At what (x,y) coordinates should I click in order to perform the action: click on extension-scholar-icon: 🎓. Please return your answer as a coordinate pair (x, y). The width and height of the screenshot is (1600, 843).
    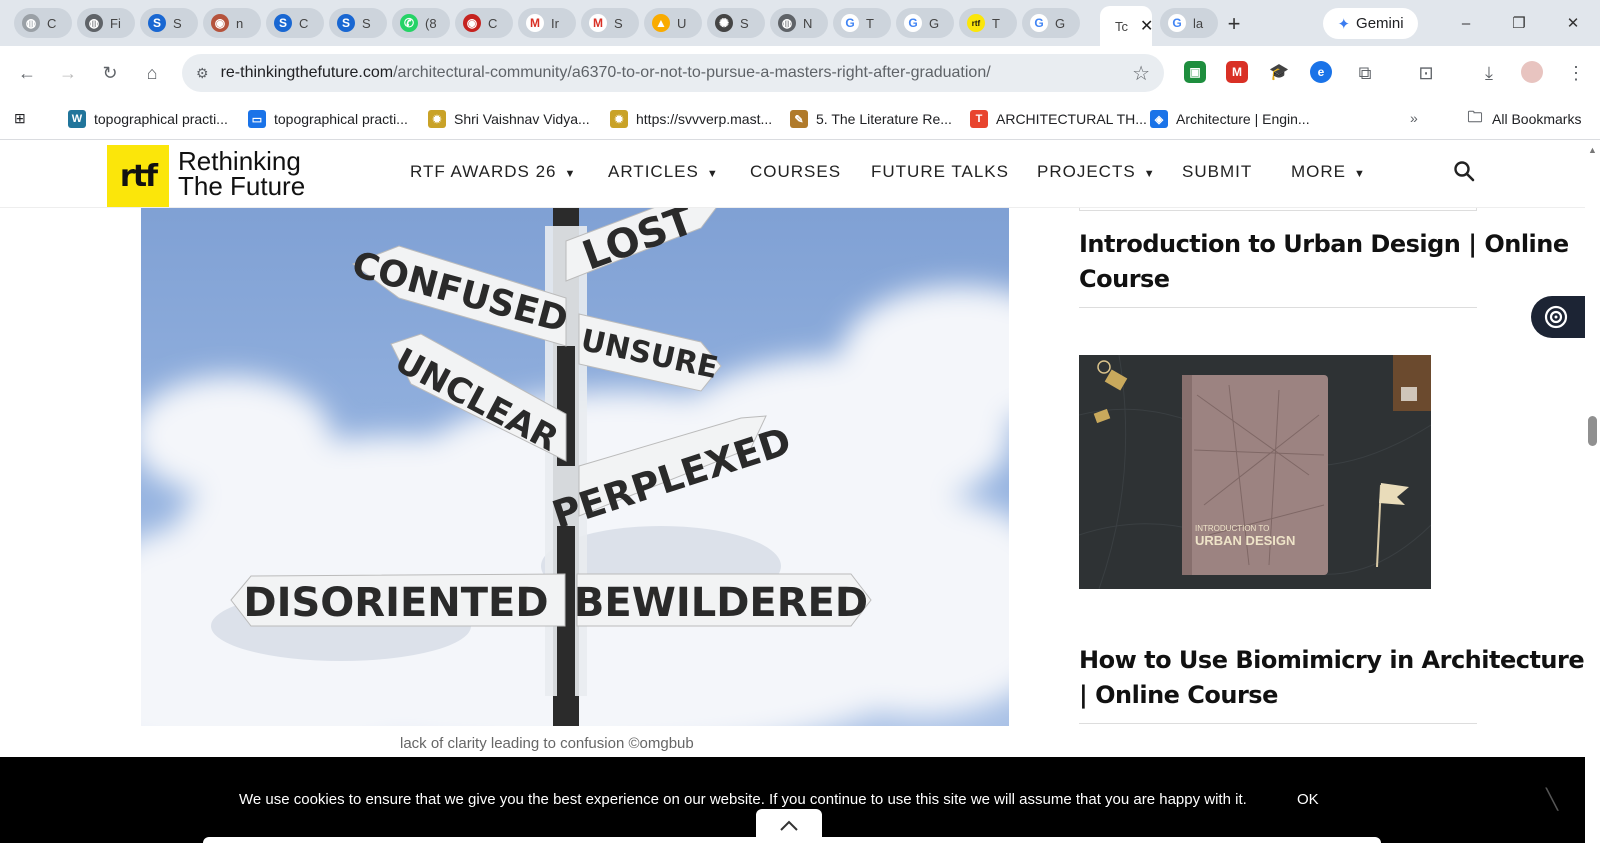
    Looking at the image, I should click on (1279, 72).